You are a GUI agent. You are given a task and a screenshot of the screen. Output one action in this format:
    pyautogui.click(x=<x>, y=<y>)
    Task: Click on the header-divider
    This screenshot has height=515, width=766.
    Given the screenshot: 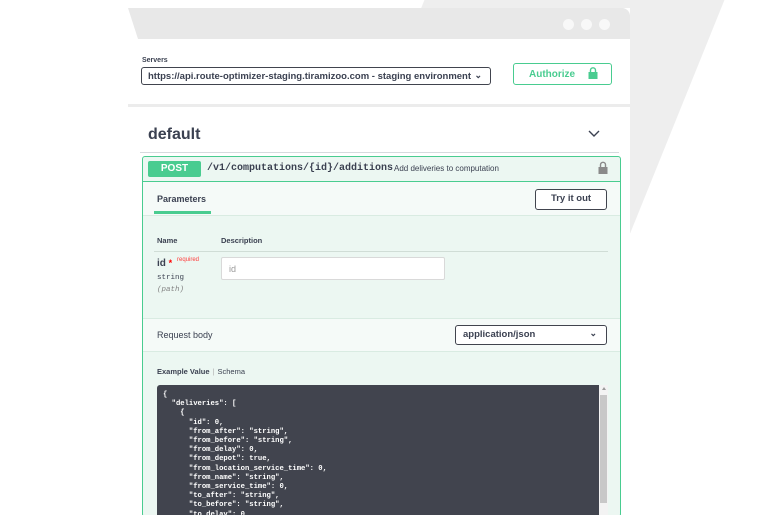 What is the action you would take?
    pyautogui.click(x=381, y=251)
    